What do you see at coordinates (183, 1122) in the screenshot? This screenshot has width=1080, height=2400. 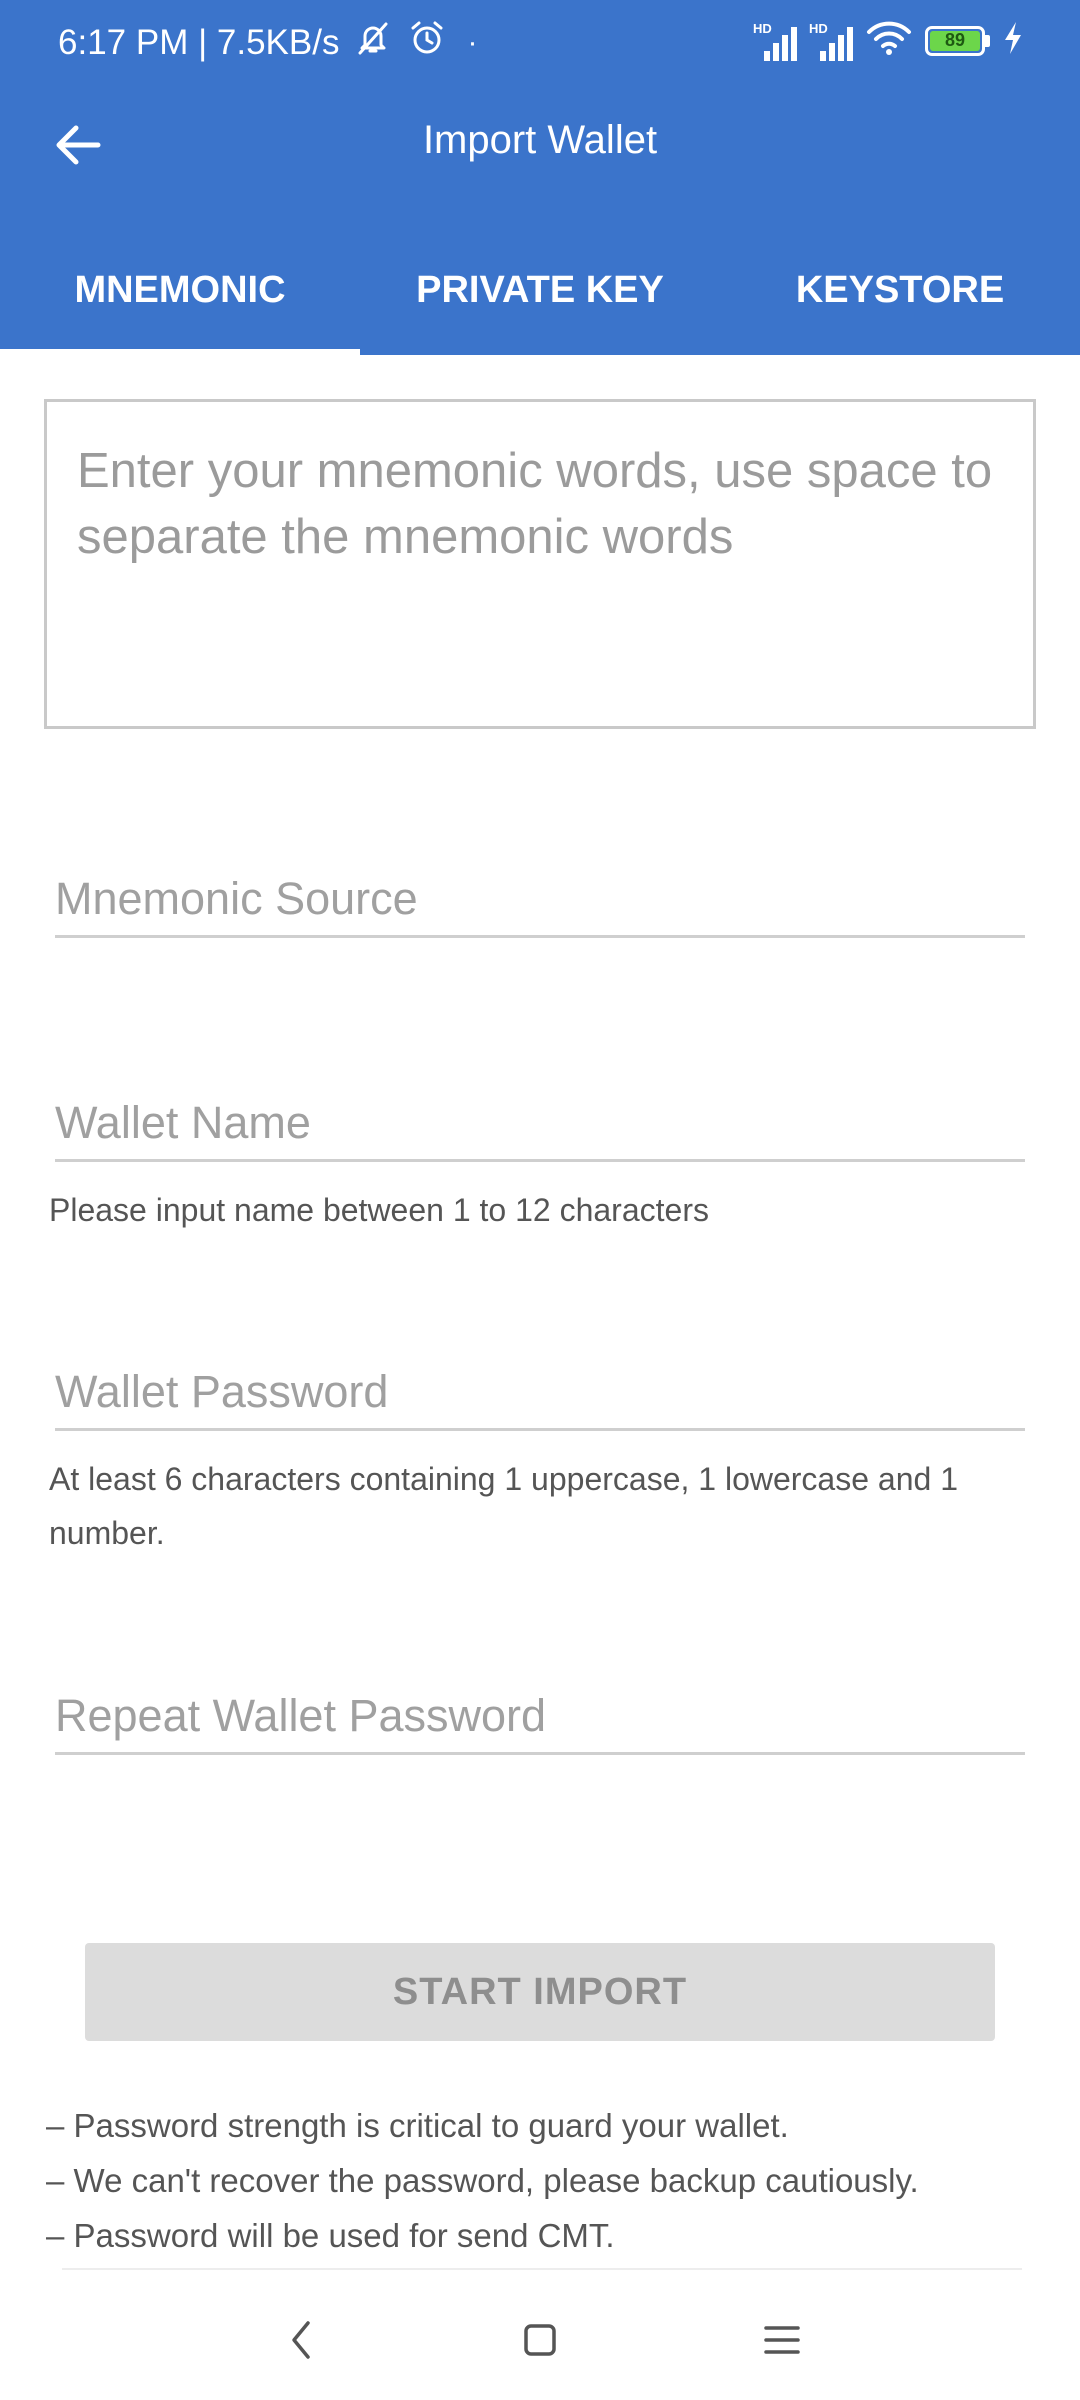 I see `wallet-name-placeholder: Wallet Name` at bounding box center [183, 1122].